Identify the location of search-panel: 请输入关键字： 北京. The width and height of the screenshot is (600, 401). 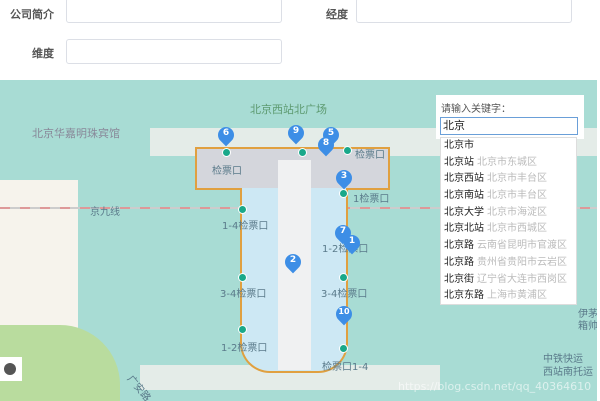
(510, 117).